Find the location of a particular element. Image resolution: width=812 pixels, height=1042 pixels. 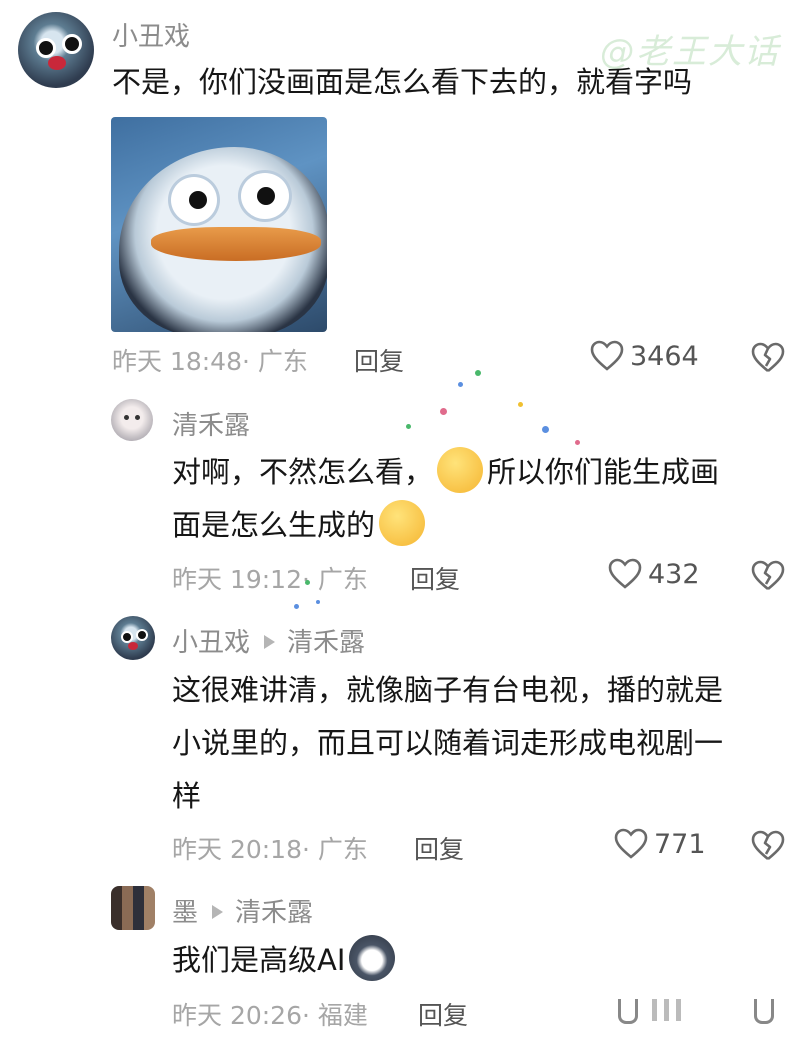

comment-time: 昨天 20:18 is located at coordinates (237, 849).